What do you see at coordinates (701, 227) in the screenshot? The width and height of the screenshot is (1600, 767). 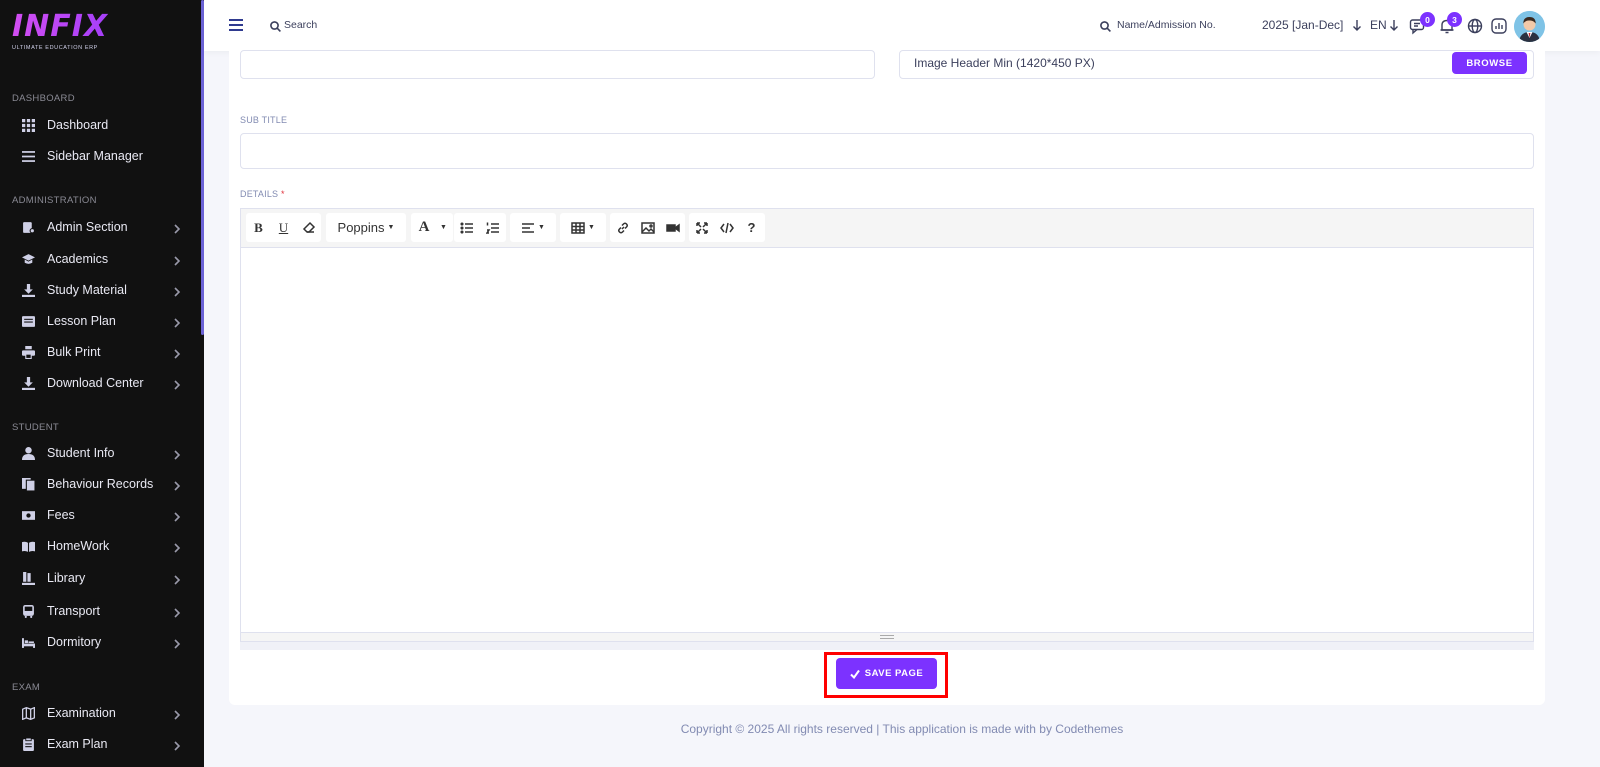 I see `fullscreen-icon` at bounding box center [701, 227].